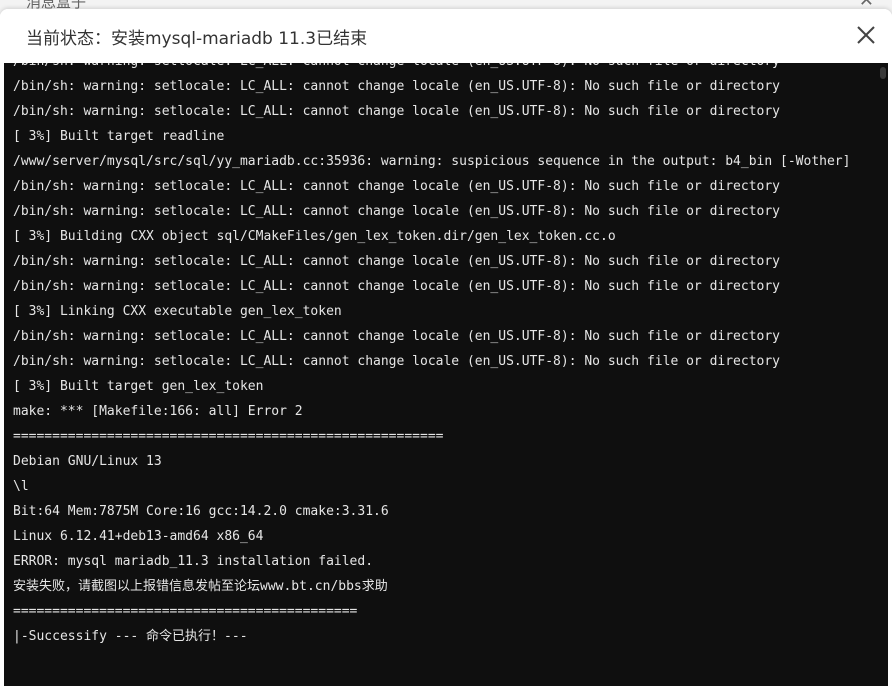 The width and height of the screenshot is (892, 686). What do you see at coordinates (87, 461) in the screenshot?
I see `terminal-line: Debian GNU/Linux 13` at bounding box center [87, 461].